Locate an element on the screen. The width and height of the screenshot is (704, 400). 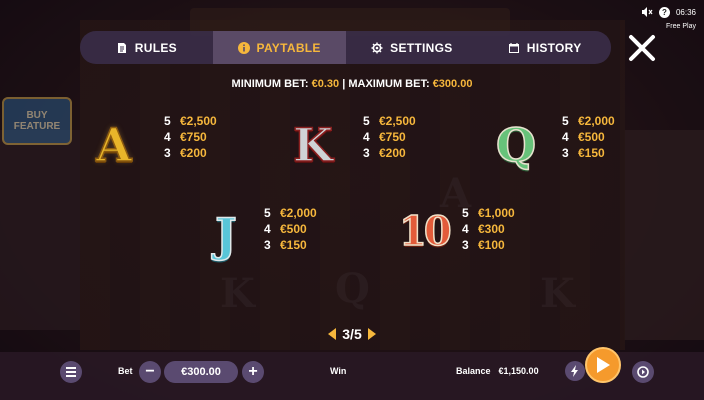
spin-button is located at coordinates (603, 365).